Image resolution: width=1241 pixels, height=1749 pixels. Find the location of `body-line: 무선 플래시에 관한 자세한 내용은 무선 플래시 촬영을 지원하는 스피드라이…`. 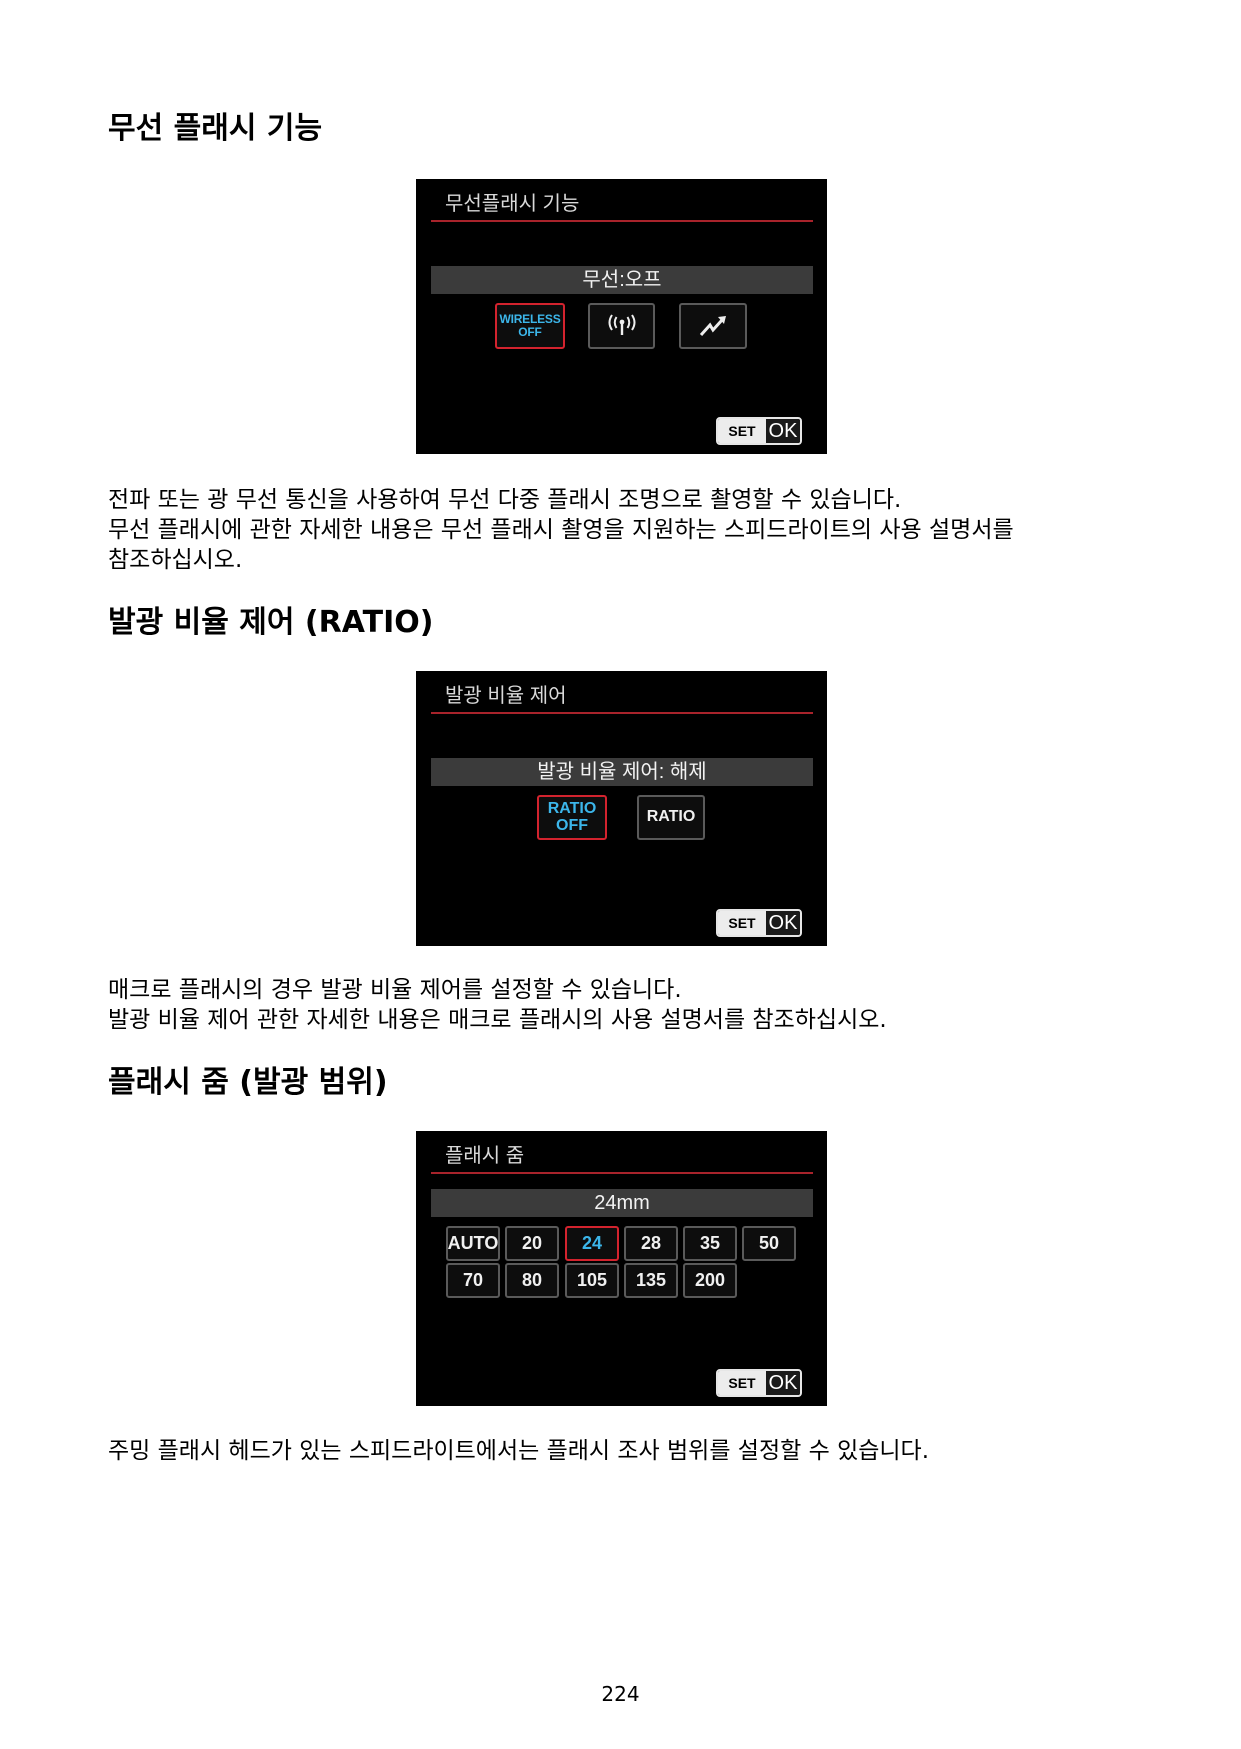

body-line: 무선 플래시에 관한 자세한 내용은 무선 플래시 촬영을 지원하는 스피드라이… is located at coordinates (561, 530).